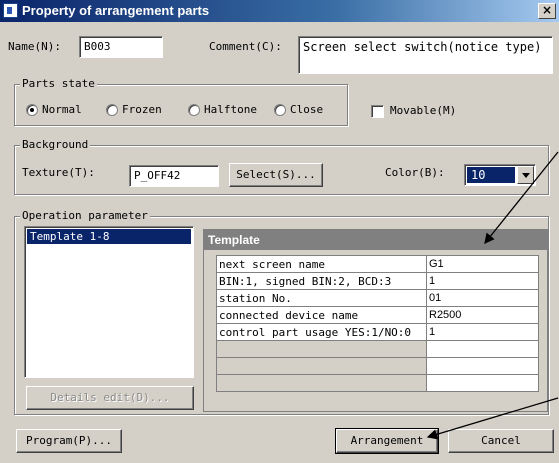 This screenshot has width=559, height=463. I want to click on table-row: station No. 01, so click(377, 298).